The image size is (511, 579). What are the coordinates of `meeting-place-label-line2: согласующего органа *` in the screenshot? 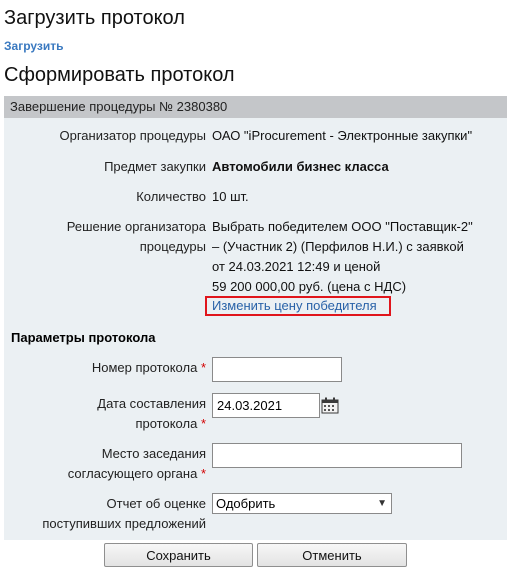 It's located at (105, 474).